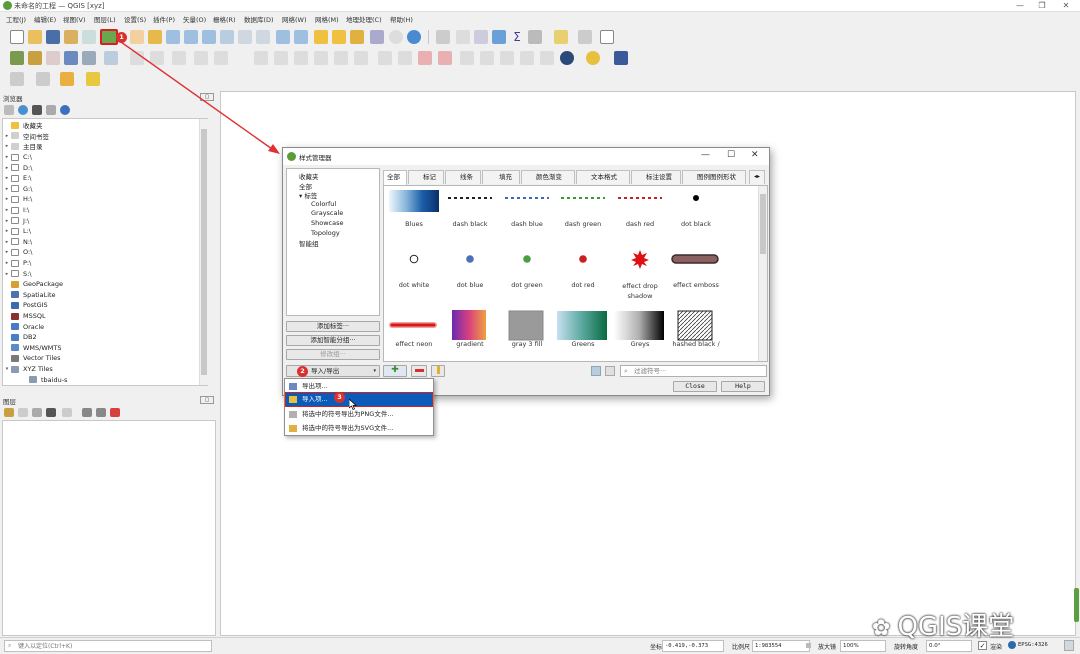  I want to click on group-tree-item: 全部, so click(305, 186).